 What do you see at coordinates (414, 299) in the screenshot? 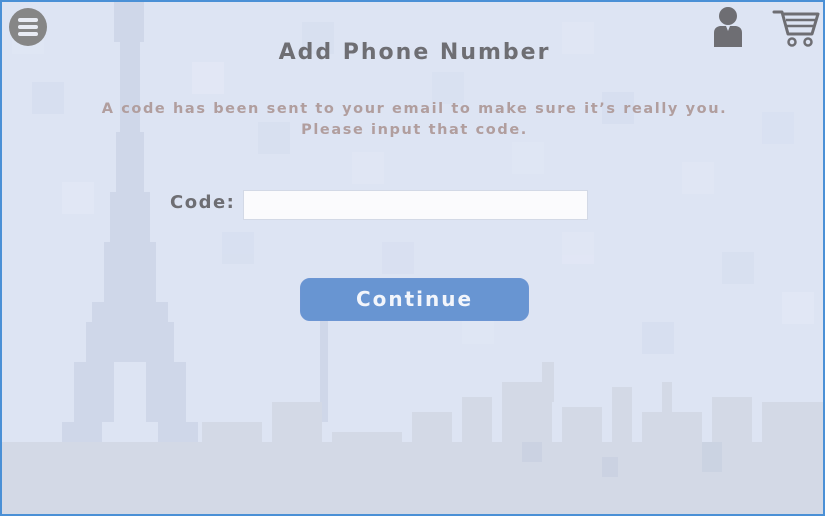
I see `continue-button: Continue` at bounding box center [414, 299].